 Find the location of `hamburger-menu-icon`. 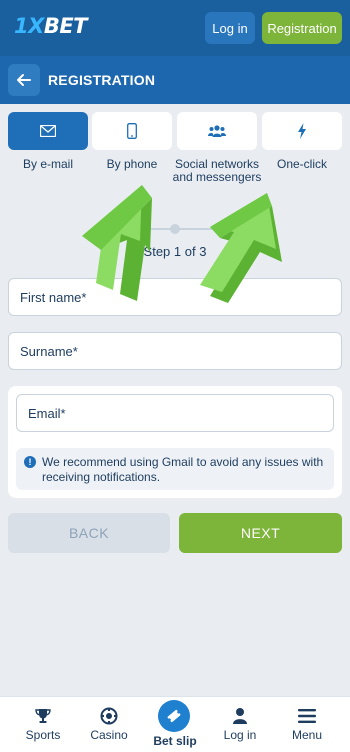

hamburger-menu-icon is located at coordinates (307, 716).